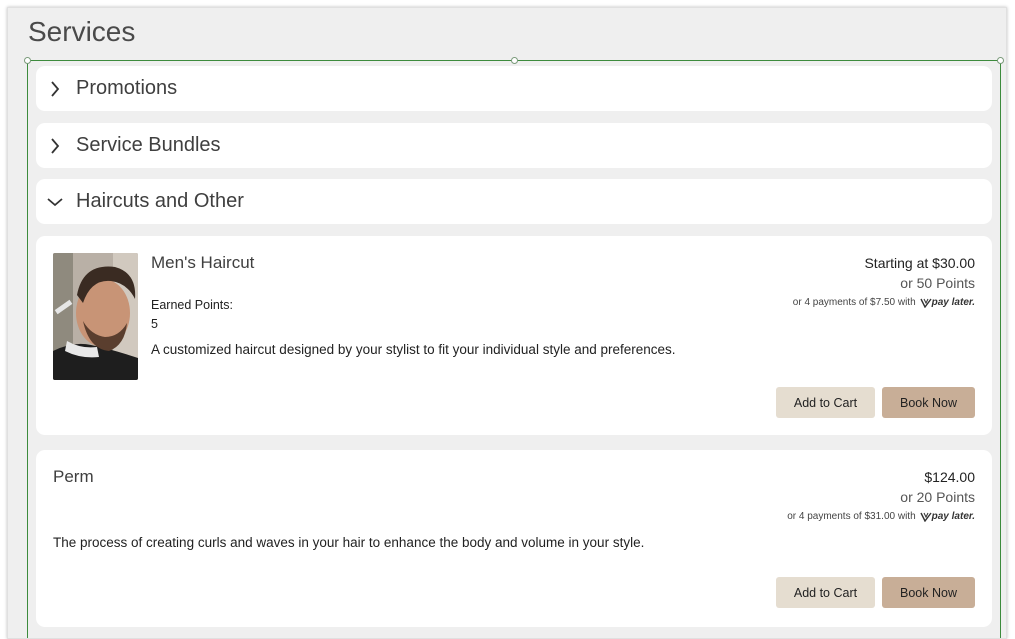 This screenshot has width=1015, height=639. Describe the element at coordinates (919, 263) in the screenshot. I see `service-price: Starting at $30.00` at that location.